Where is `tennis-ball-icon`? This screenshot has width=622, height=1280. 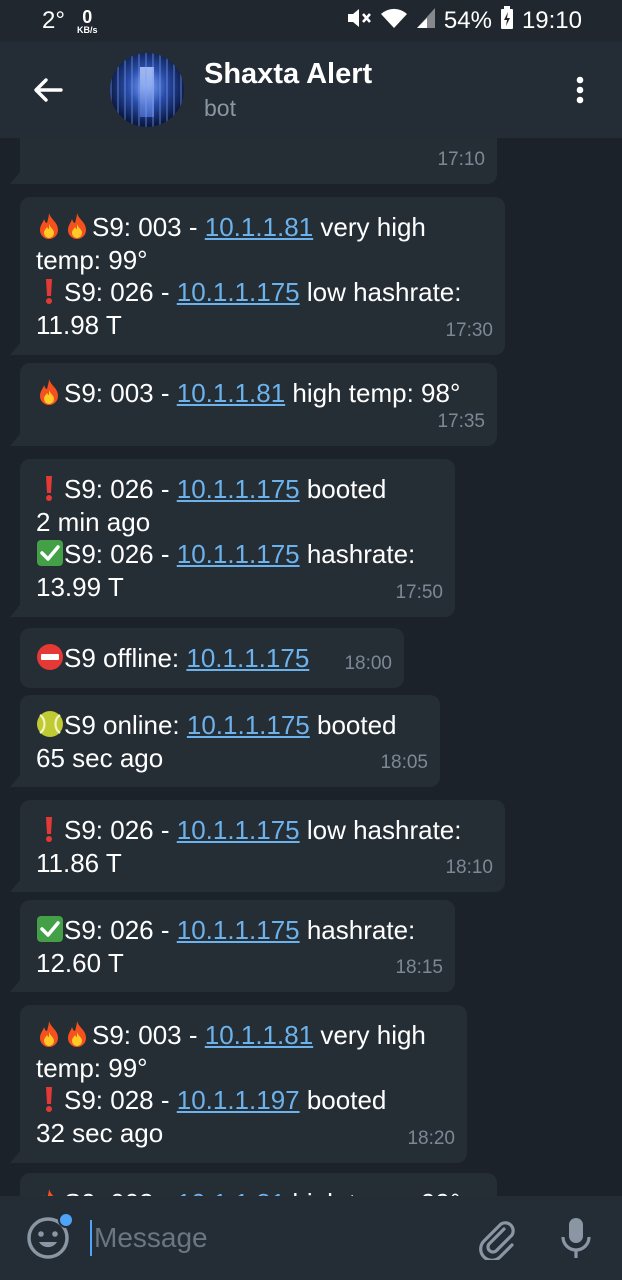 tennis-ball-icon is located at coordinates (49, 724).